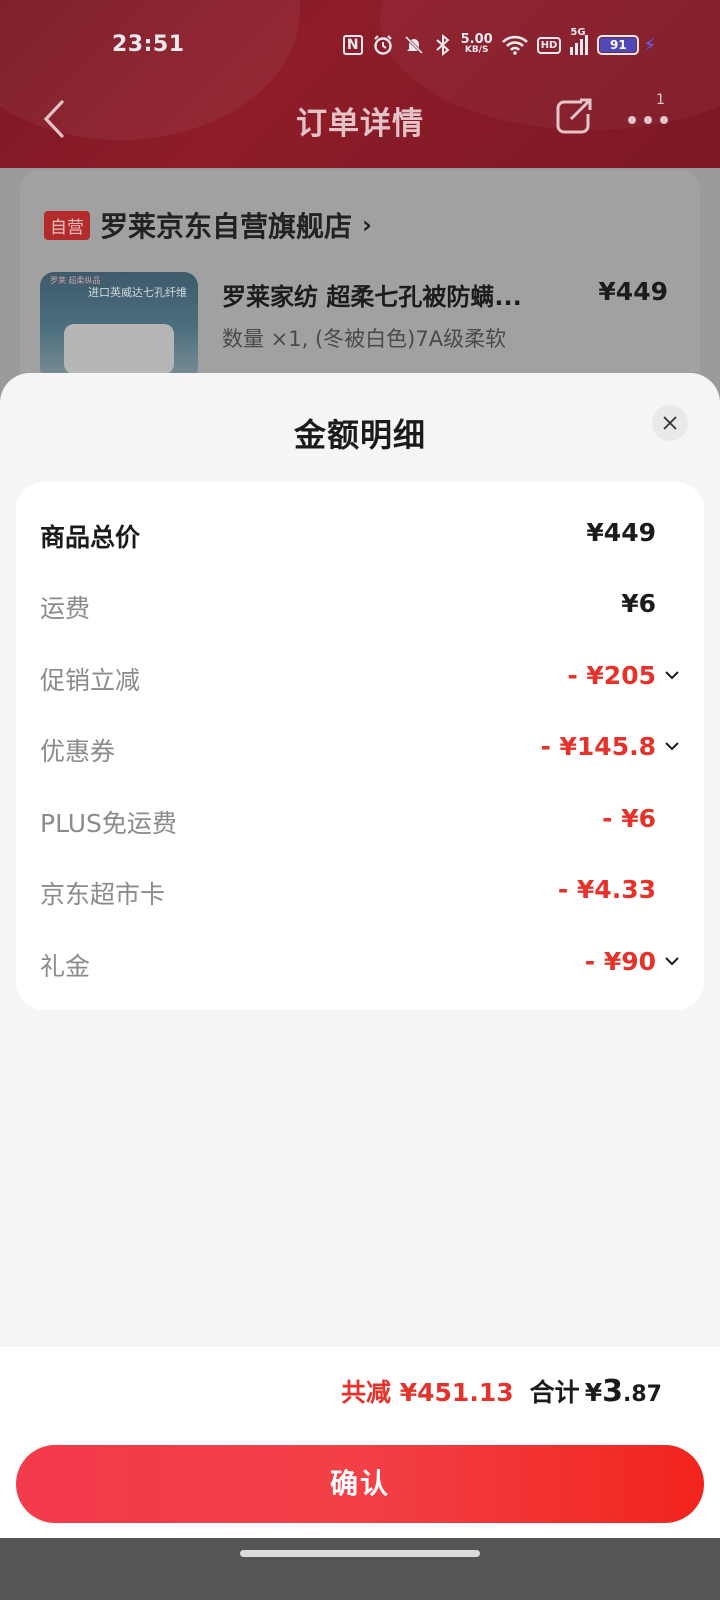 This screenshot has height=1600, width=720. I want to click on bluetooth-icon, so click(442, 45).